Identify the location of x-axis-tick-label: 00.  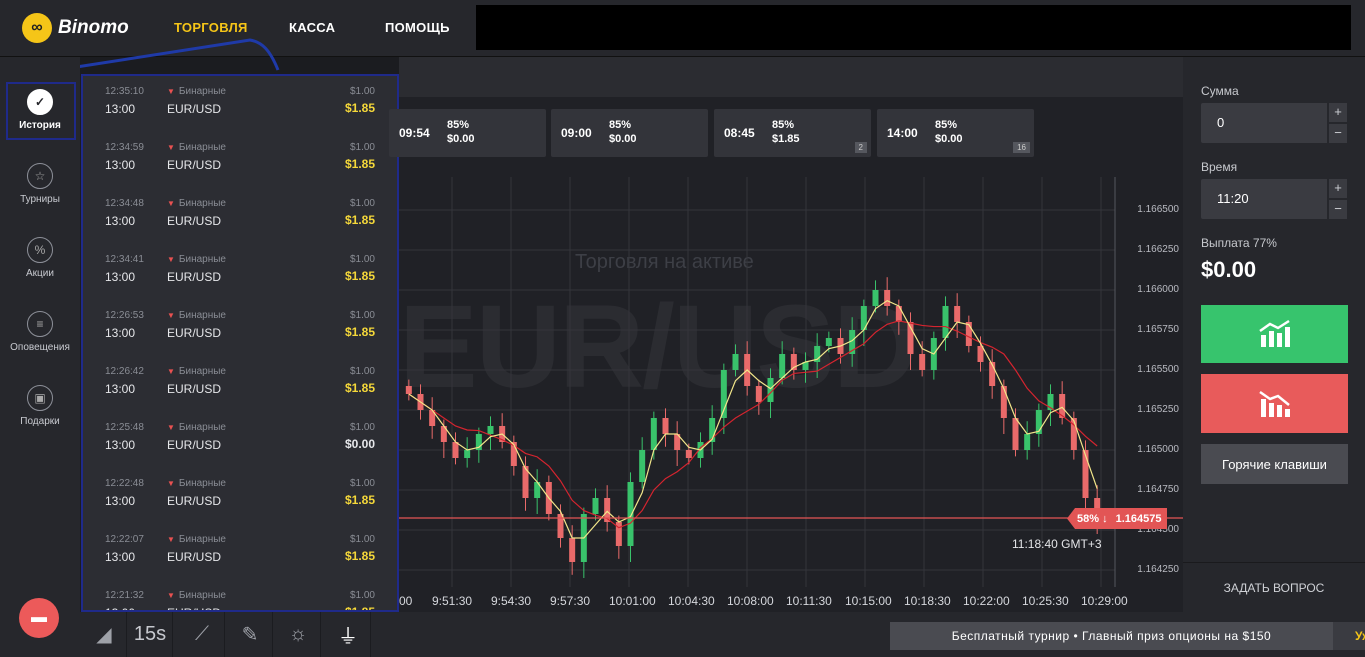
(406, 601).